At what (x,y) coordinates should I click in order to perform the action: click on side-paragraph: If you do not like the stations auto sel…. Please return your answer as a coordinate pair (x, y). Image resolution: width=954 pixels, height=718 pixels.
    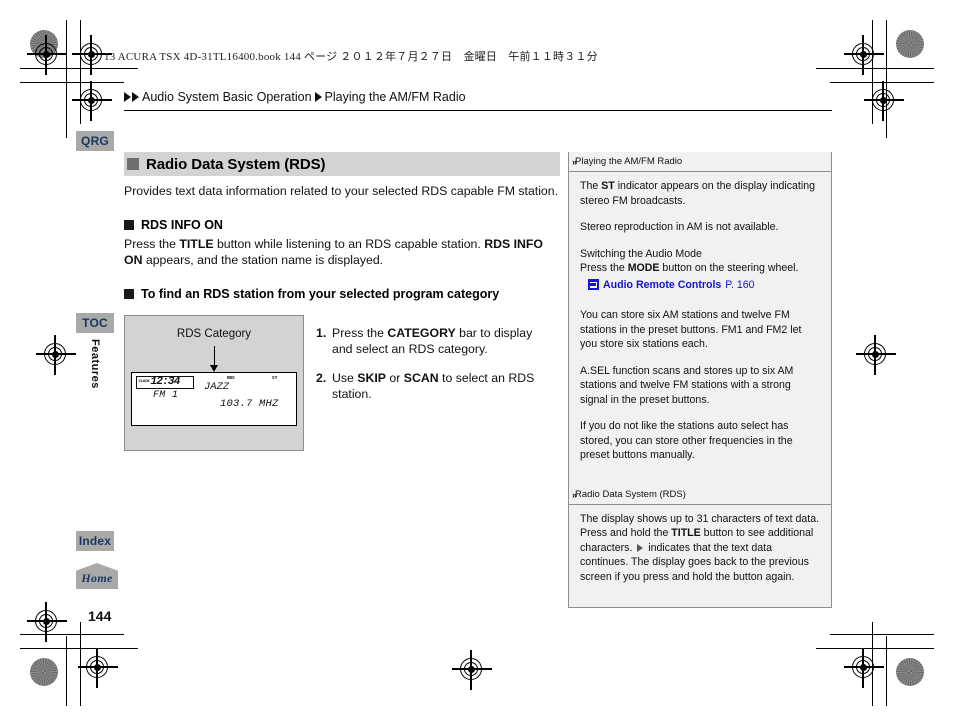
    Looking at the image, I should click on (686, 440).